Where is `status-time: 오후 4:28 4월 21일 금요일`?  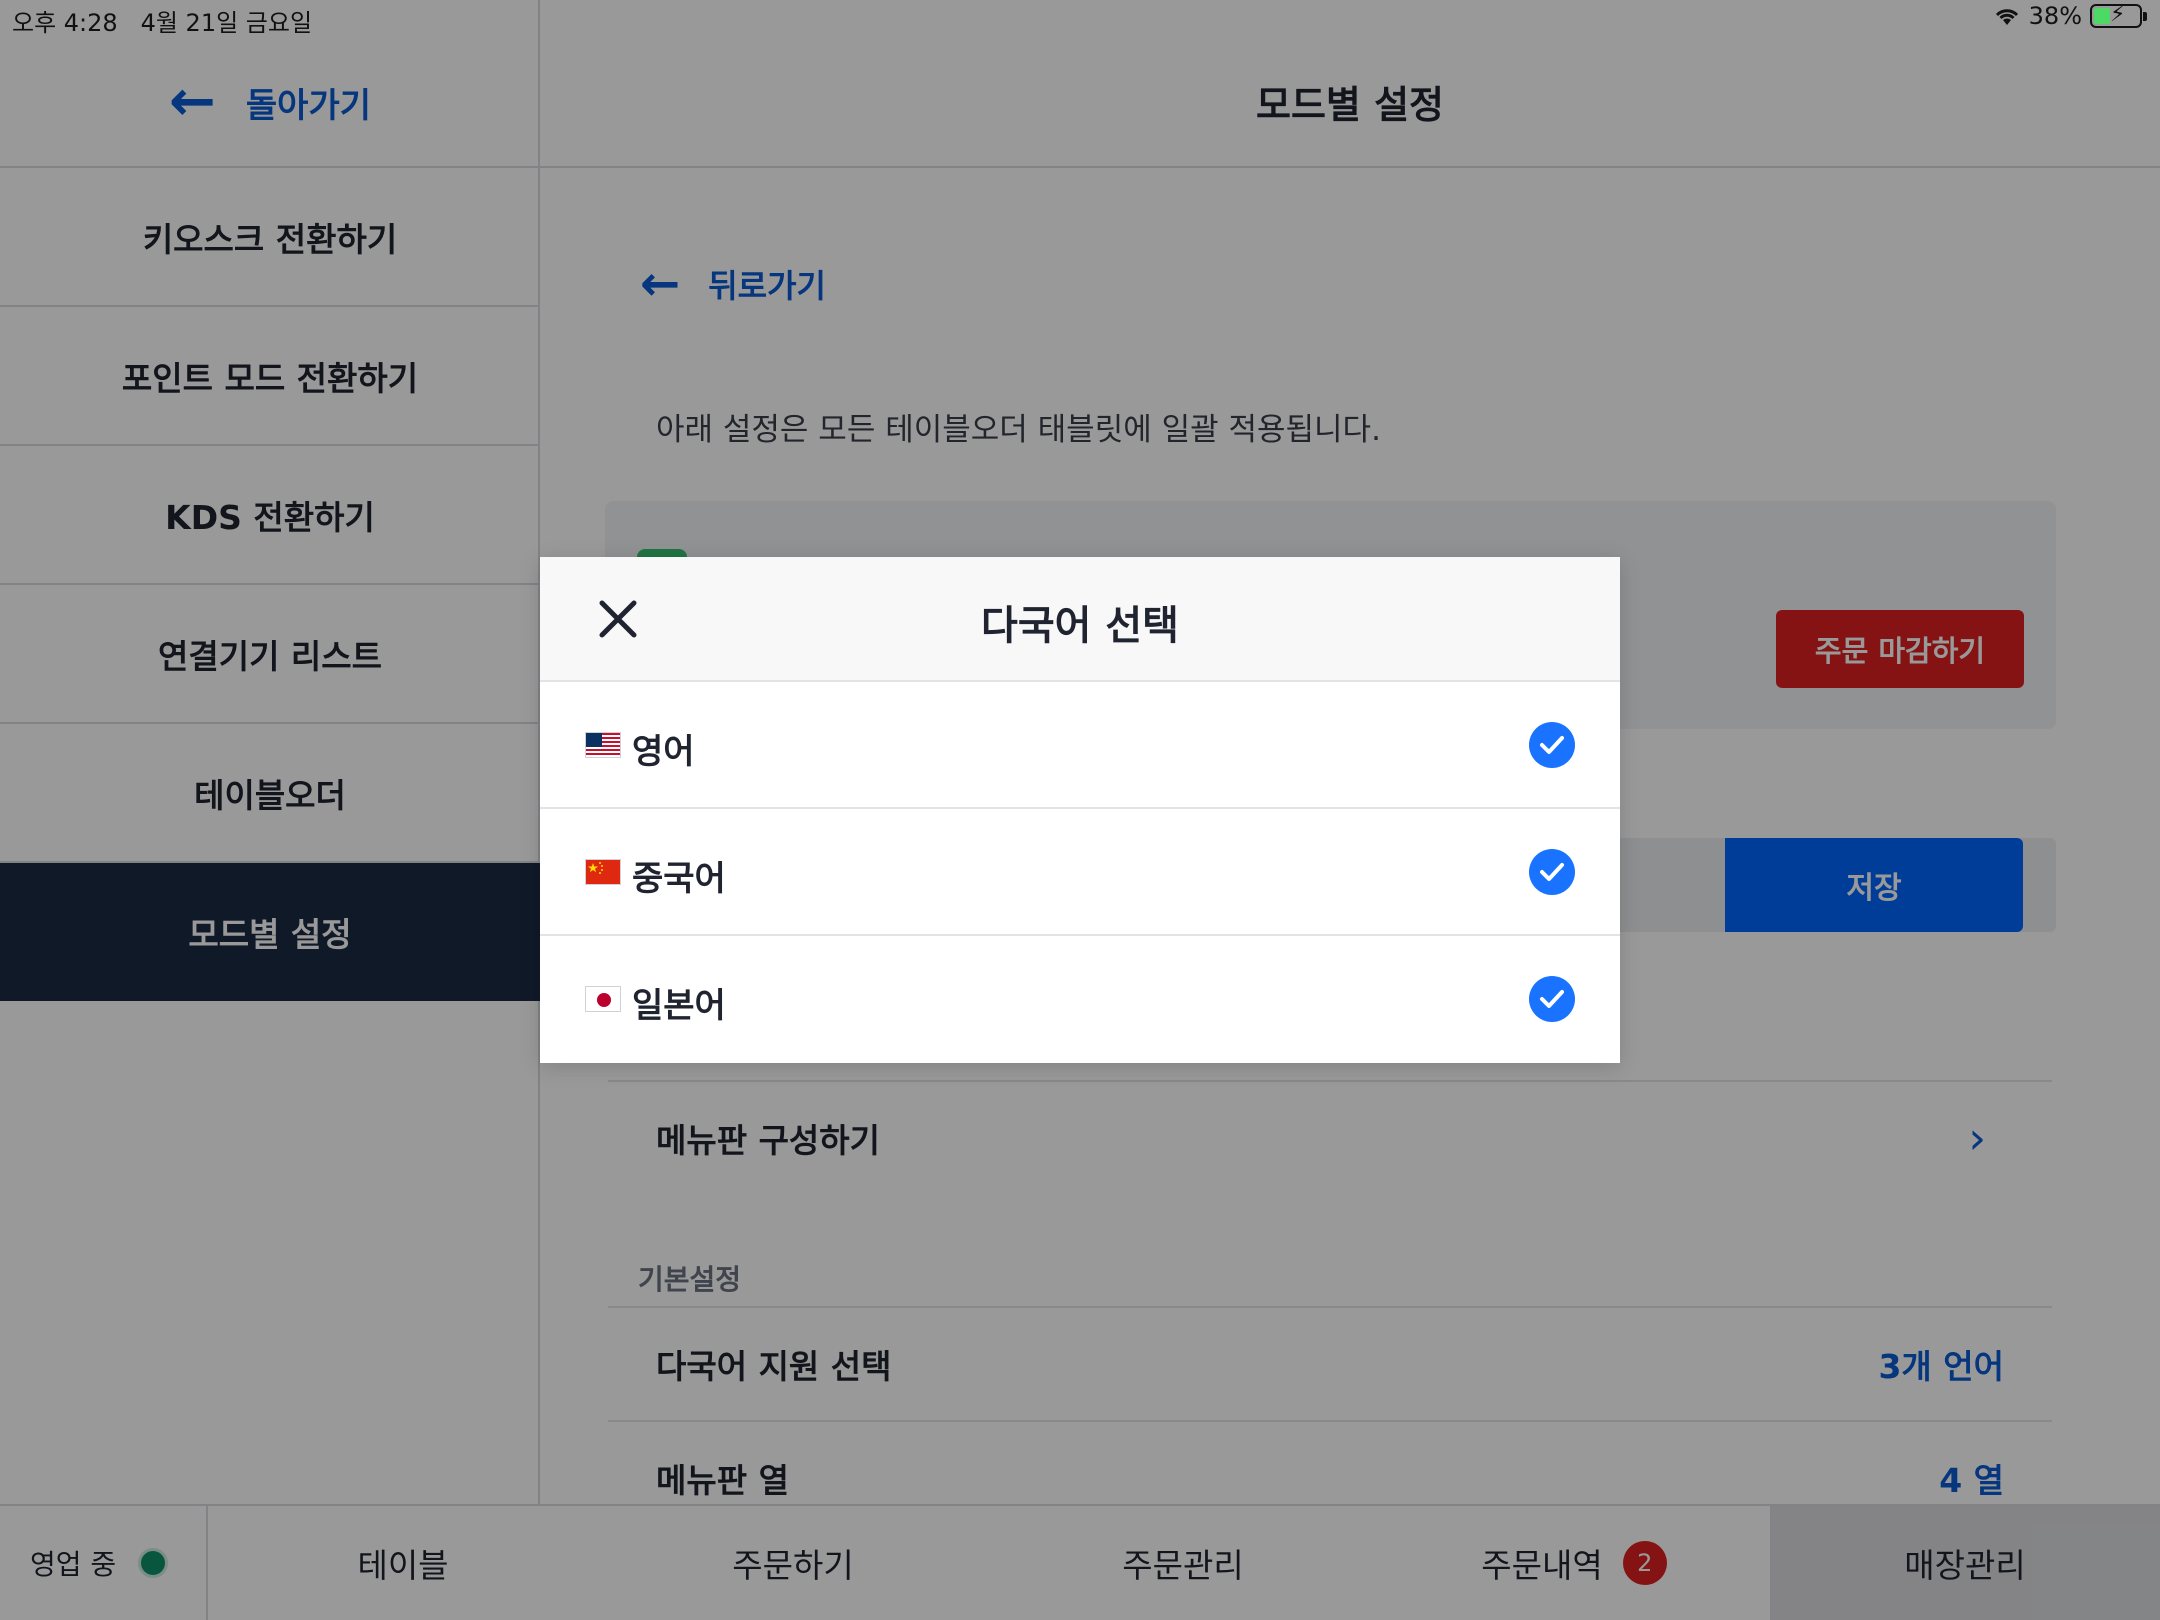 status-time: 오후 4:28 4월 21일 금요일 is located at coordinates (162, 20).